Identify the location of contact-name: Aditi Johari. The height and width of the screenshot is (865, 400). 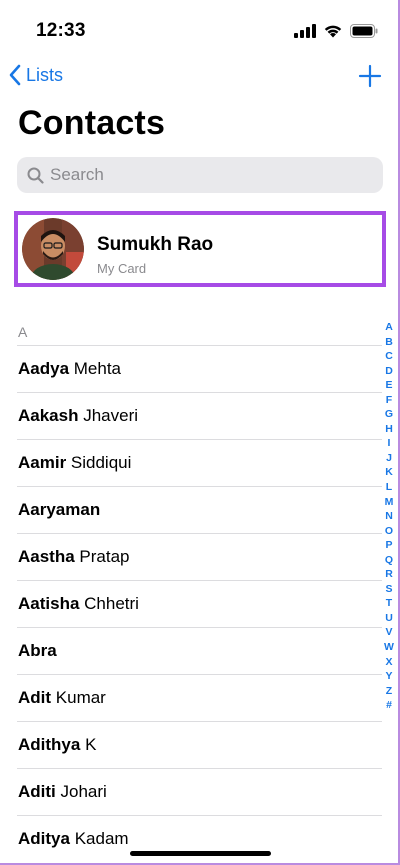
(62, 792).